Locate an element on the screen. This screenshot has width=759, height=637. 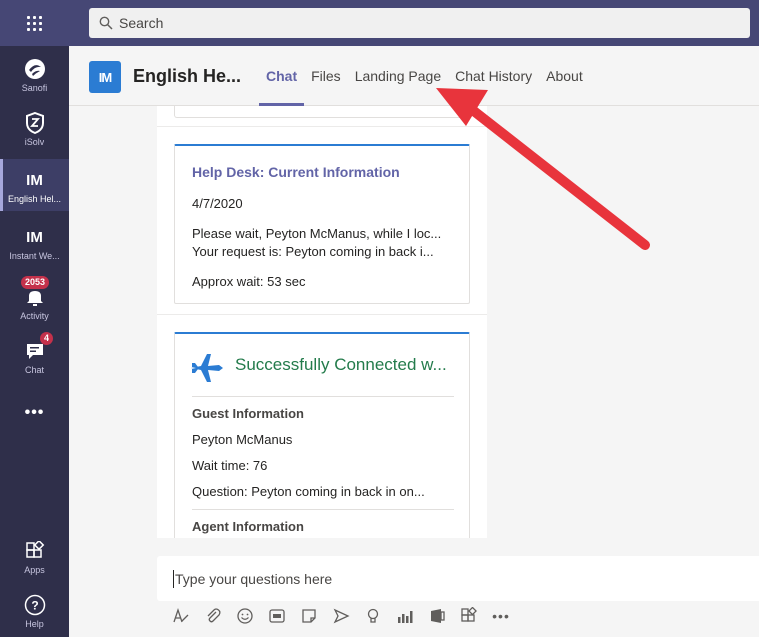
bell-icon is located at coordinates (35, 297).